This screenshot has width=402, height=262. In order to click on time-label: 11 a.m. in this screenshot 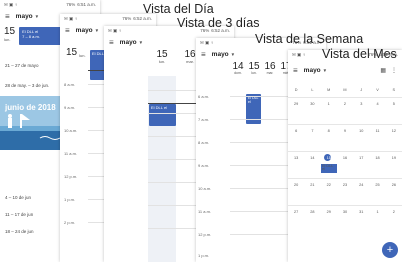, I will do `click(205, 211)`.